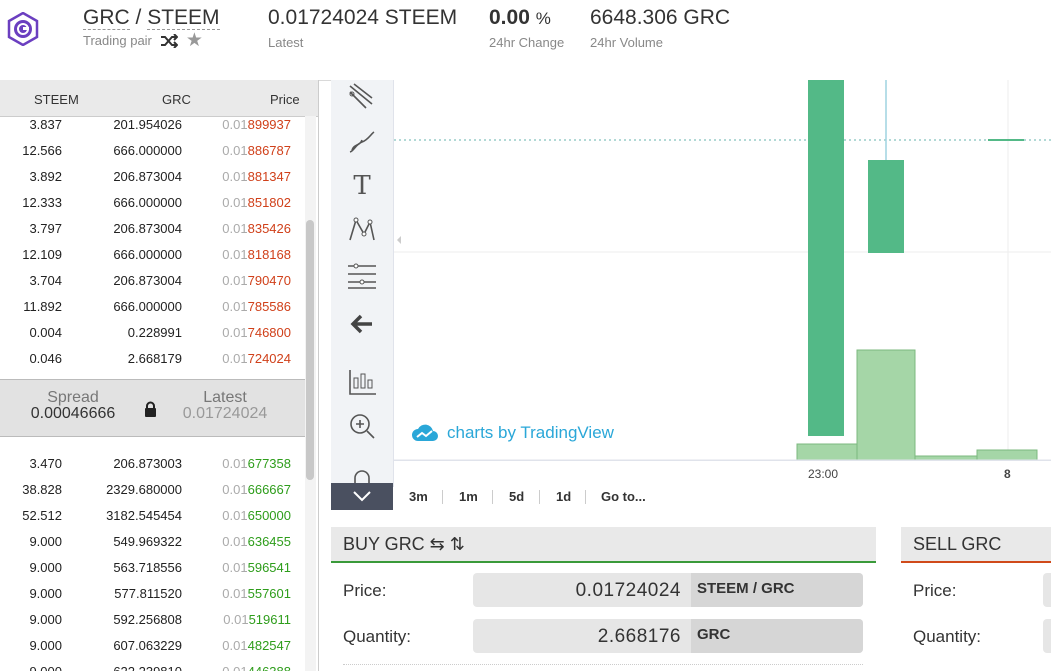 Image resolution: width=1051 pixels, height=671 pixels. What do you see at coordinates (362, 96) in the screenshot?
I see `trend-line-tool-icon` at bounding box center [362, 96].